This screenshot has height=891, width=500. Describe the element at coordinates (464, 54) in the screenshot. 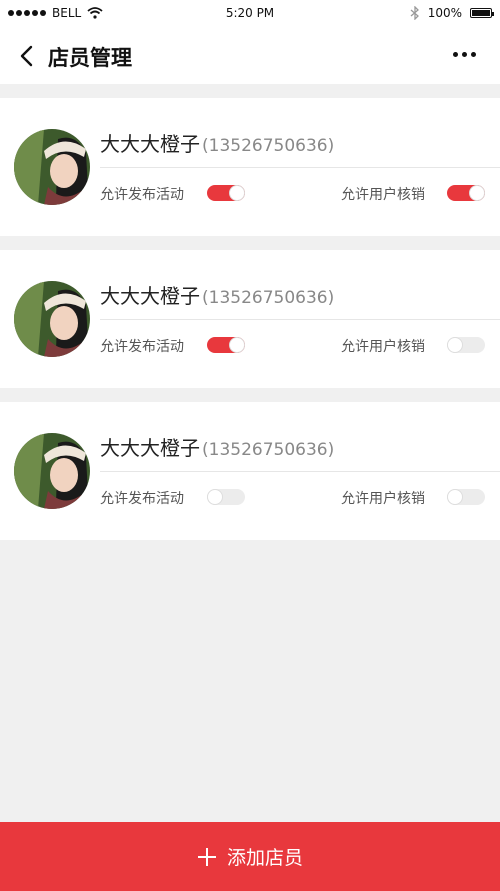

I see `more-dots-icon` at that location.